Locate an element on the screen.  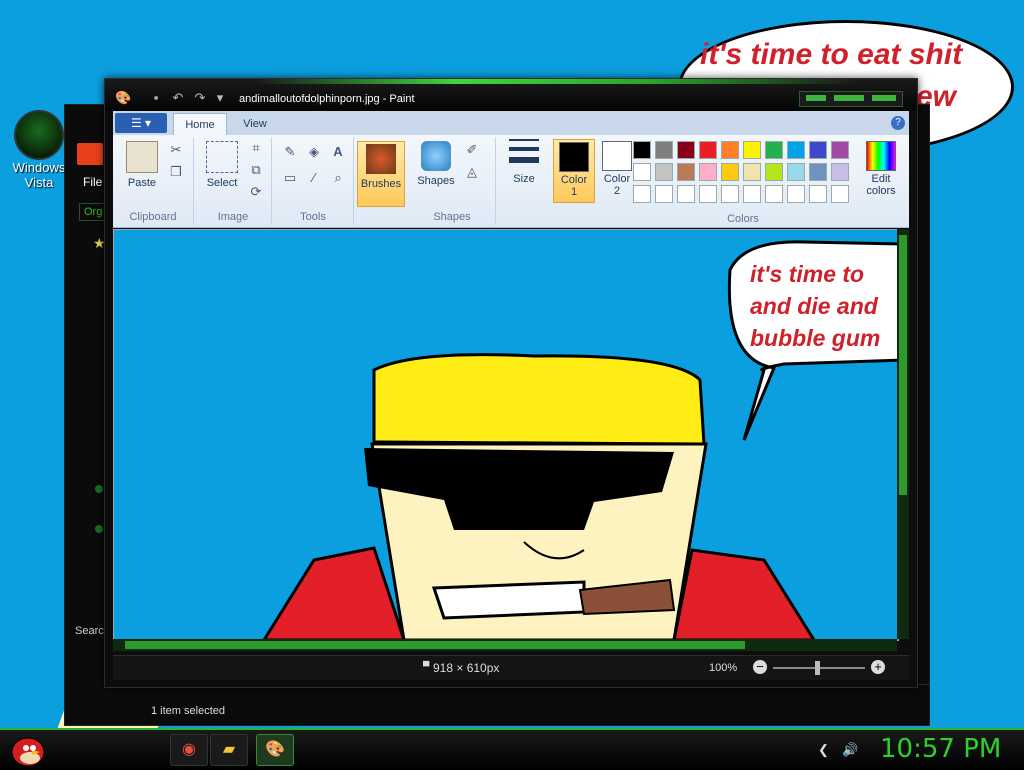
explorer-file-menu: File is located at coordinates (92, 182).